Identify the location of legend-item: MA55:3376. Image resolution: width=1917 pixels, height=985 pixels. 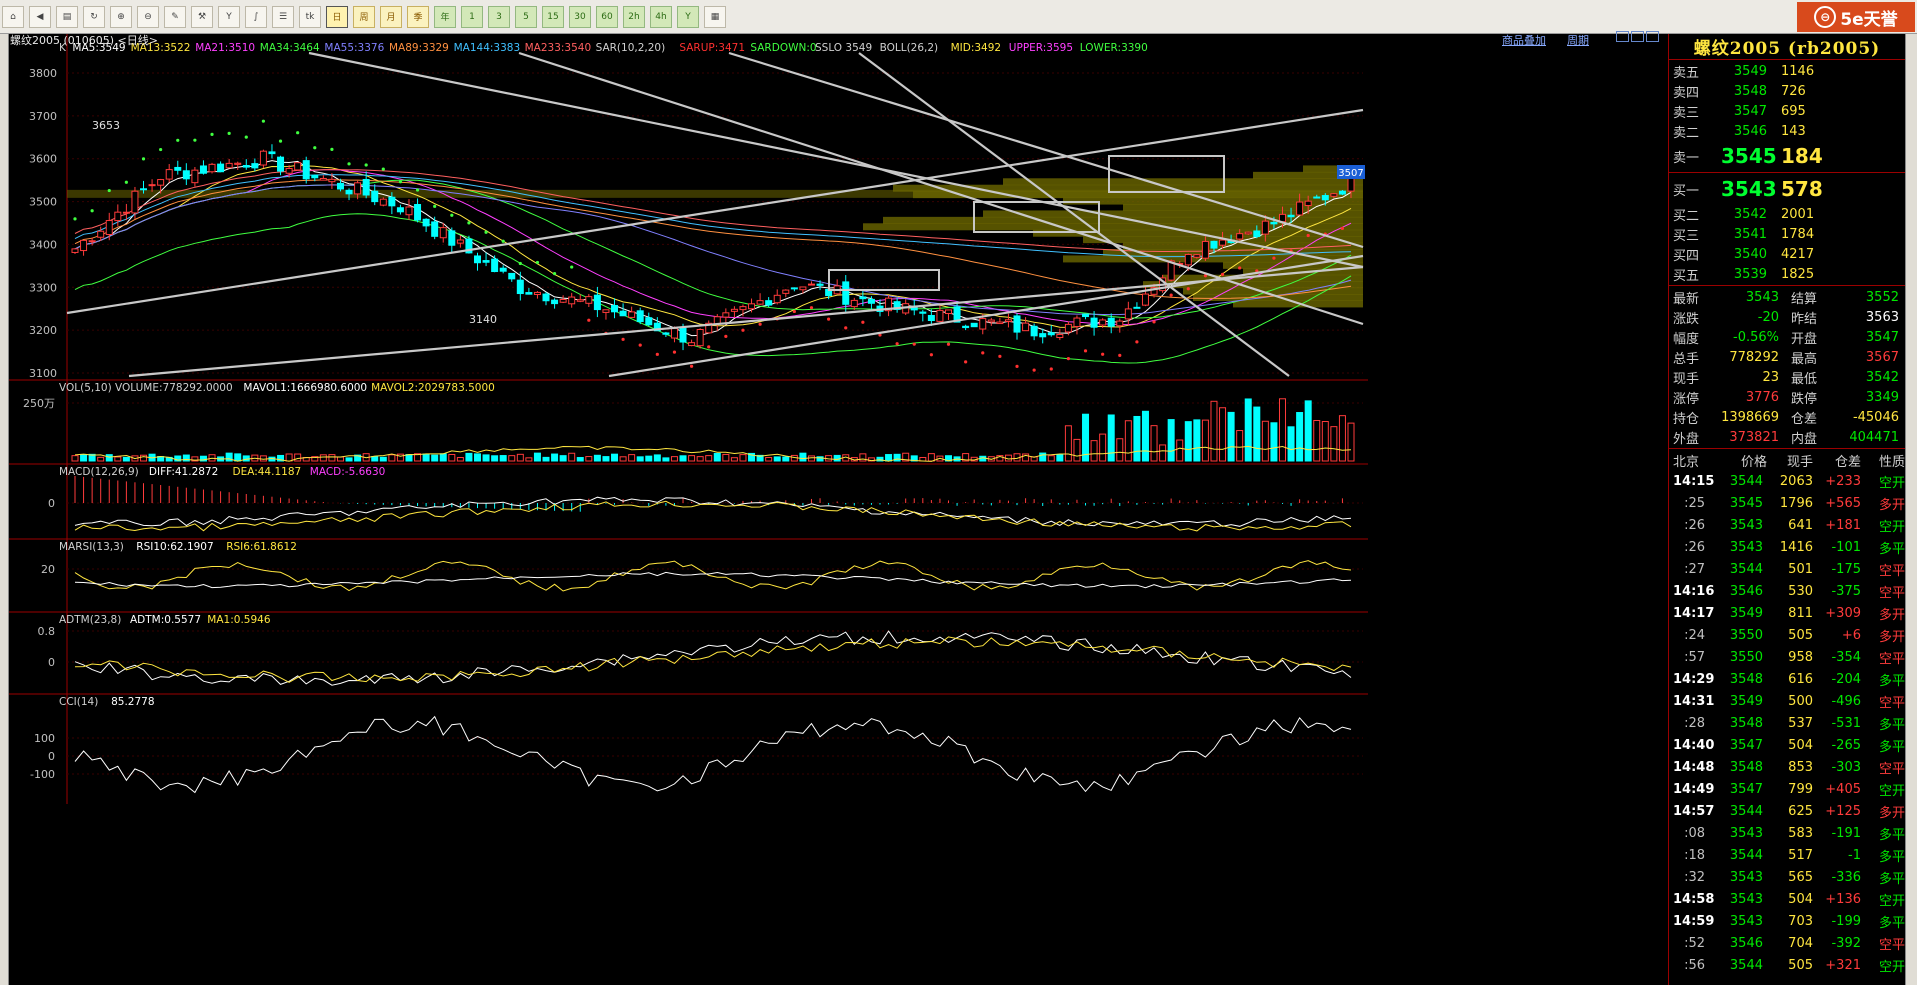
(354, 48).